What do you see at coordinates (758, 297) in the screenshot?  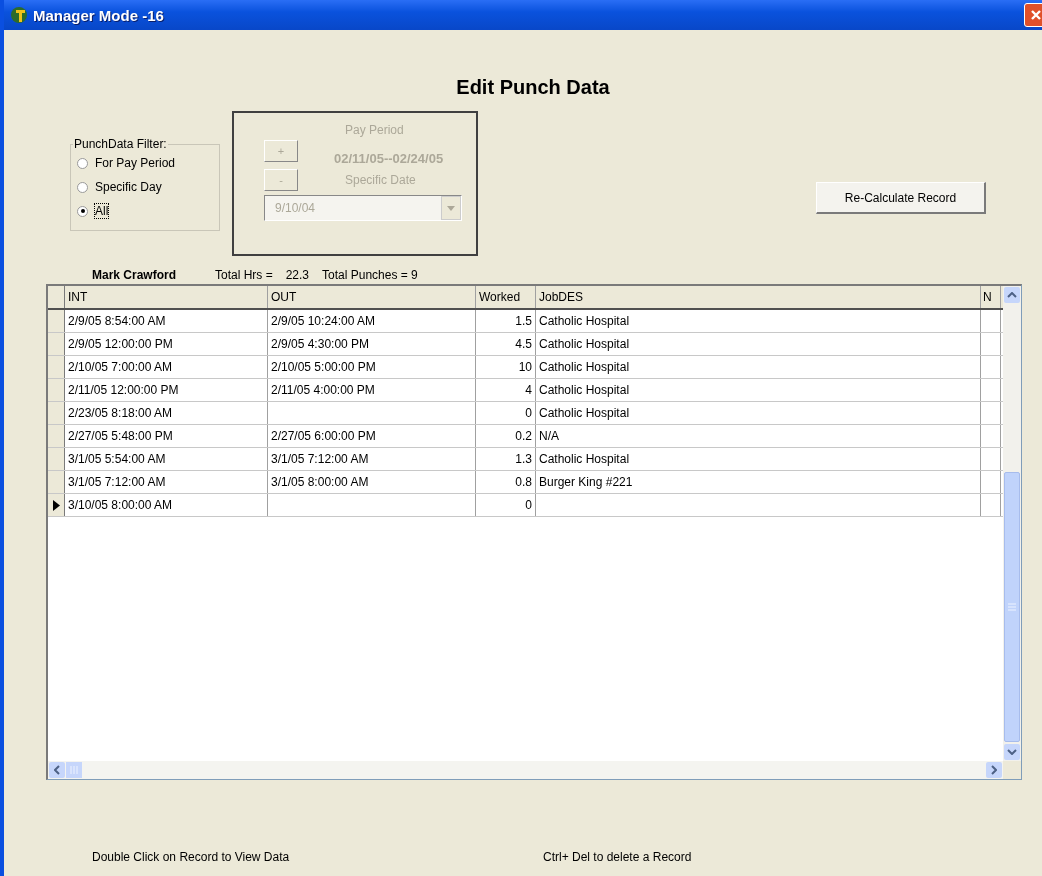 I see `column-header: JobDES` at bounding box center [758, 297].